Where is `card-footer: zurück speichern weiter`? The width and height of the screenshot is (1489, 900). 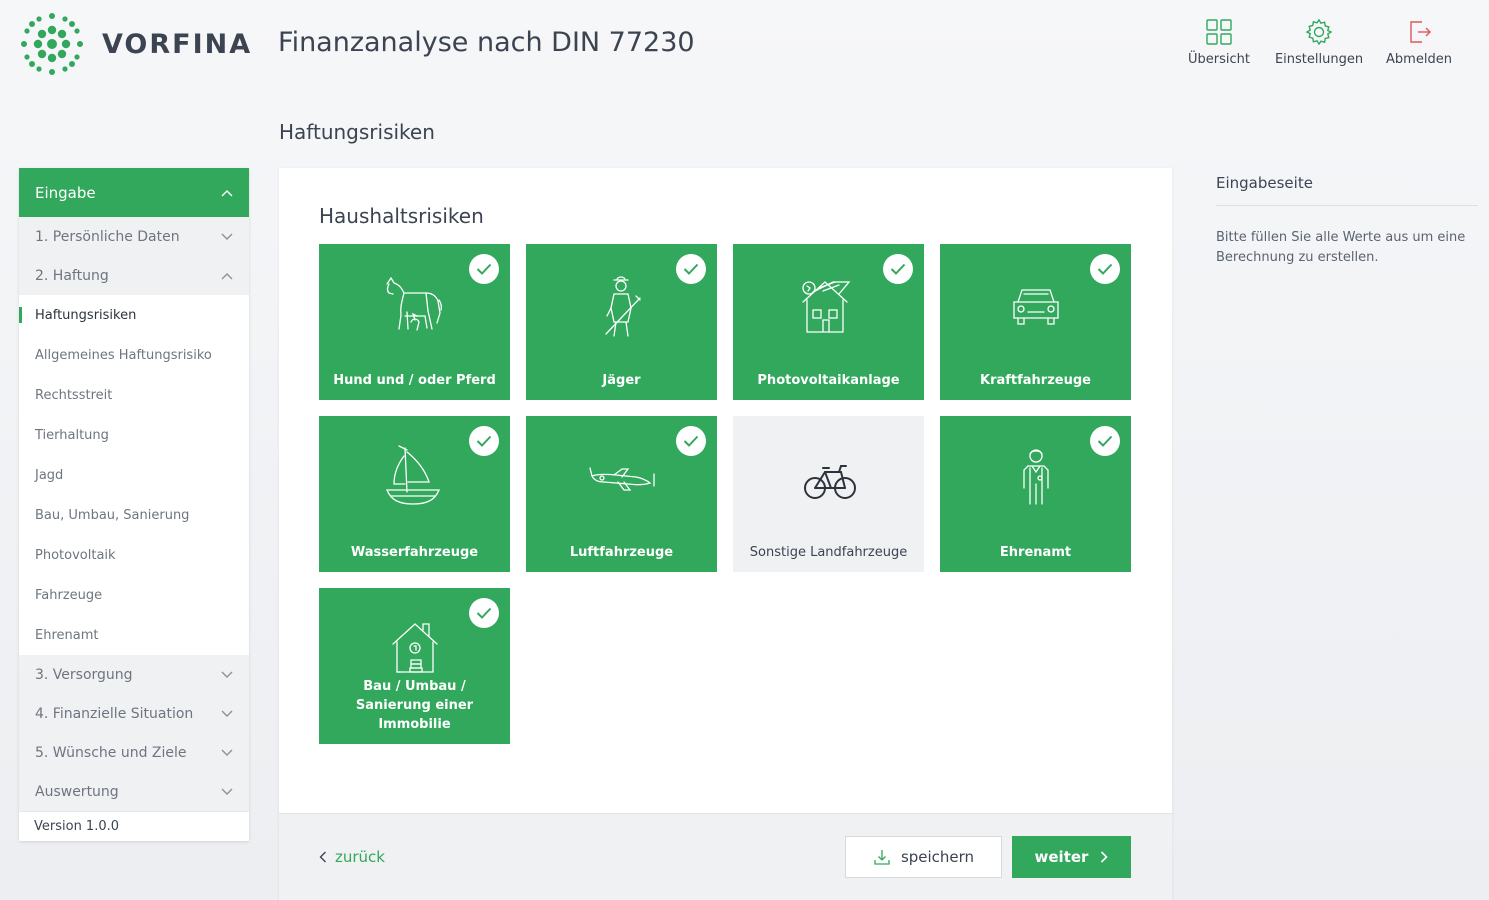
card-footer: zurück speichern weiter is located at coordinates (725, 856).